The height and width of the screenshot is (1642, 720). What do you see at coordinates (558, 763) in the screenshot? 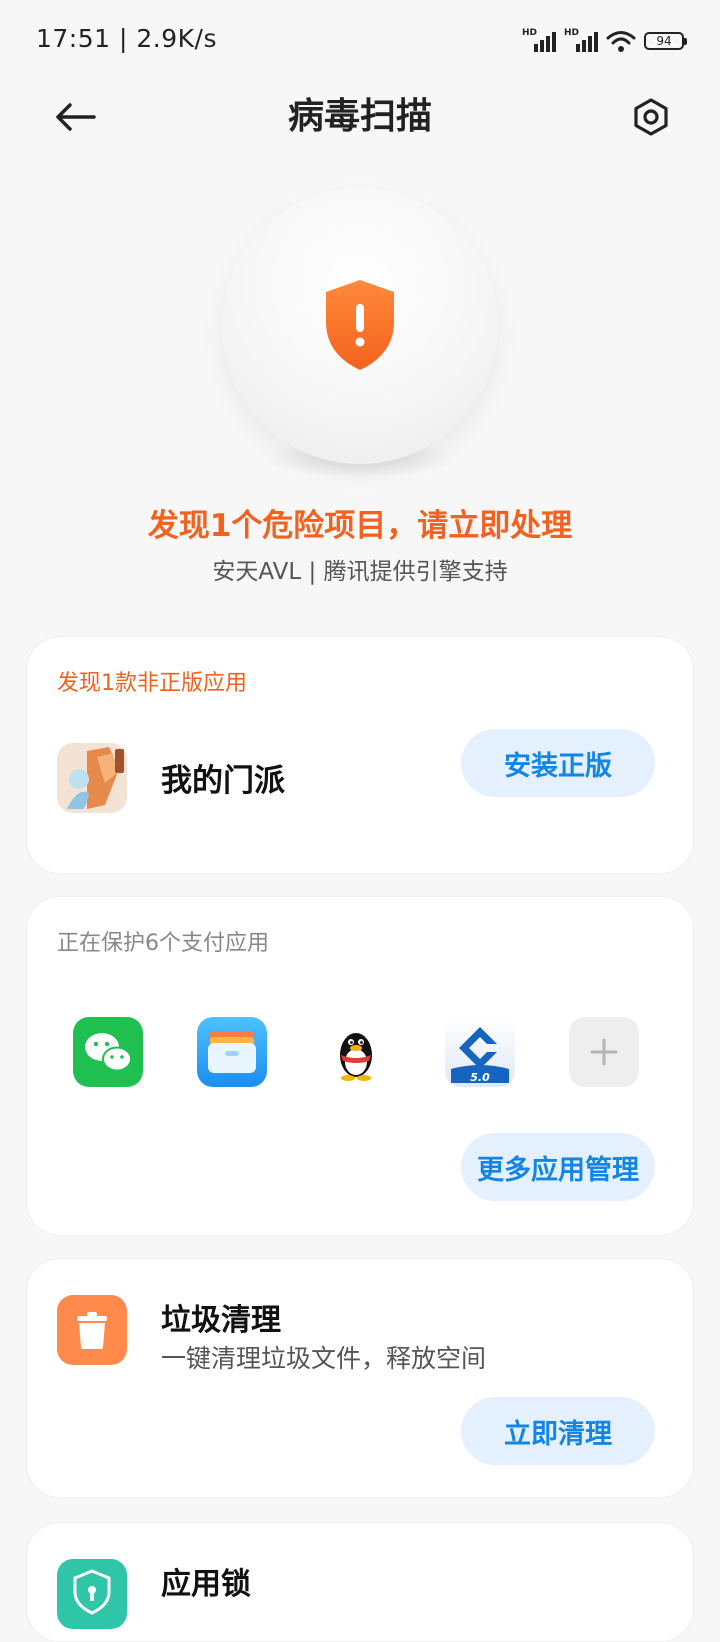
I see `install-genuine-button: 安装正版` at bounding box center [558, 763].